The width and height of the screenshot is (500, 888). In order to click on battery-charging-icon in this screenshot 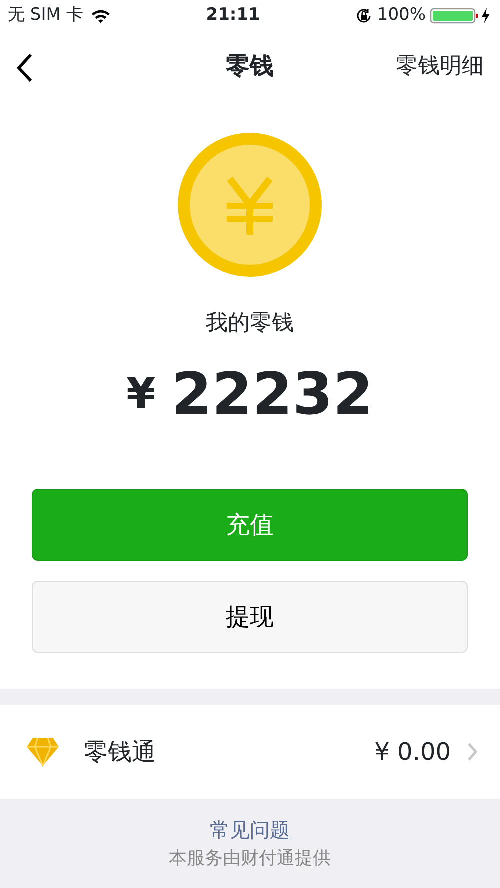, I will do `click(461, 16)`.